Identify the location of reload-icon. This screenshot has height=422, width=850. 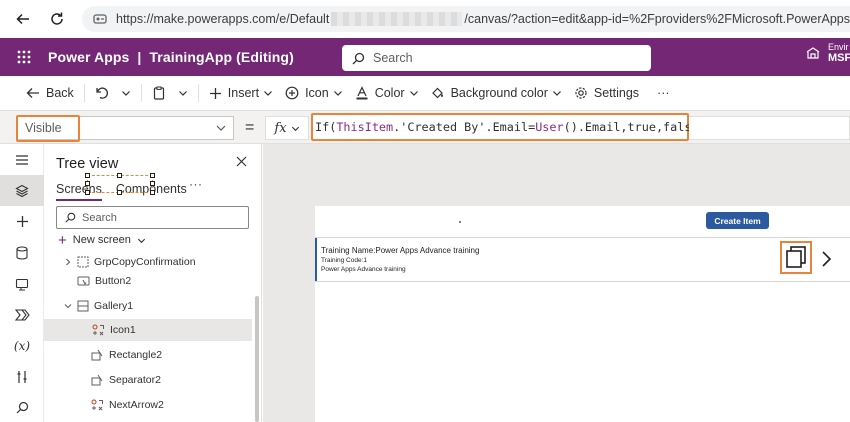
(57, 18).